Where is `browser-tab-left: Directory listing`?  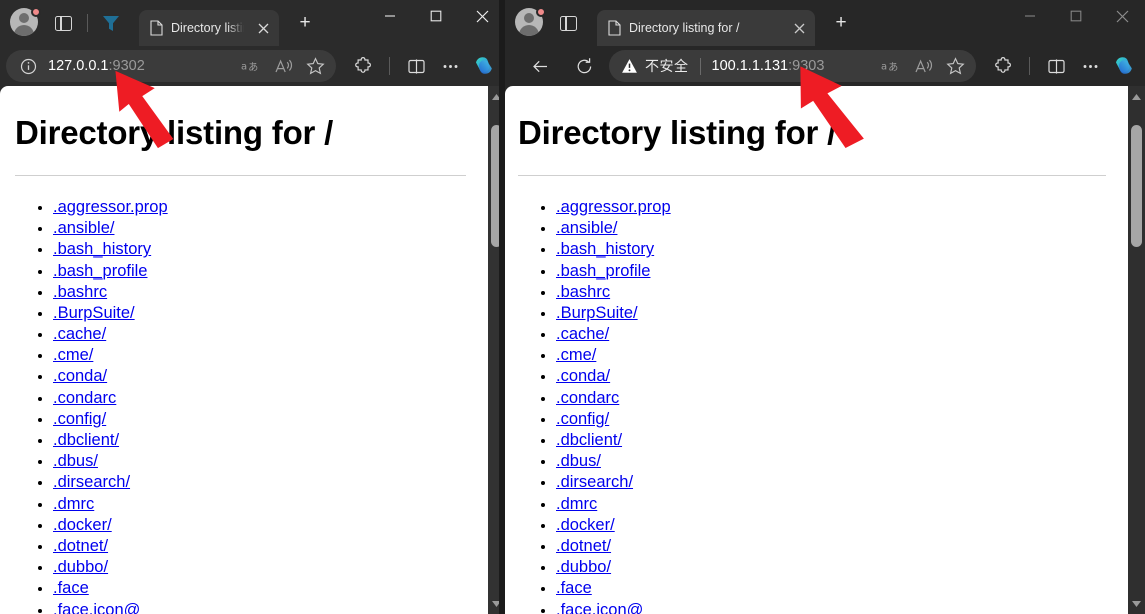 browser-tab-left: Directory listing is located at coordinates (209, 28).